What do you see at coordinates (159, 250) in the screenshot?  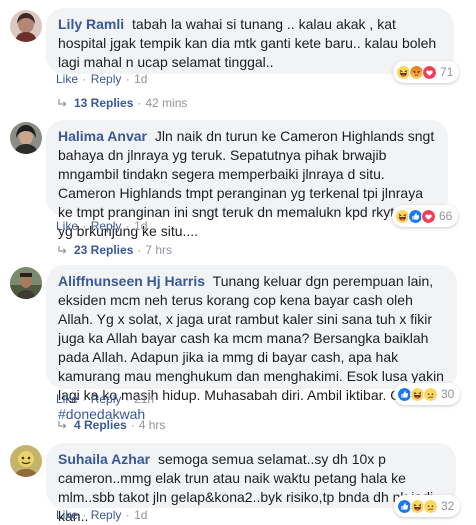 I see `replies-time: 7 hrs` at bounding box center [159, 250].